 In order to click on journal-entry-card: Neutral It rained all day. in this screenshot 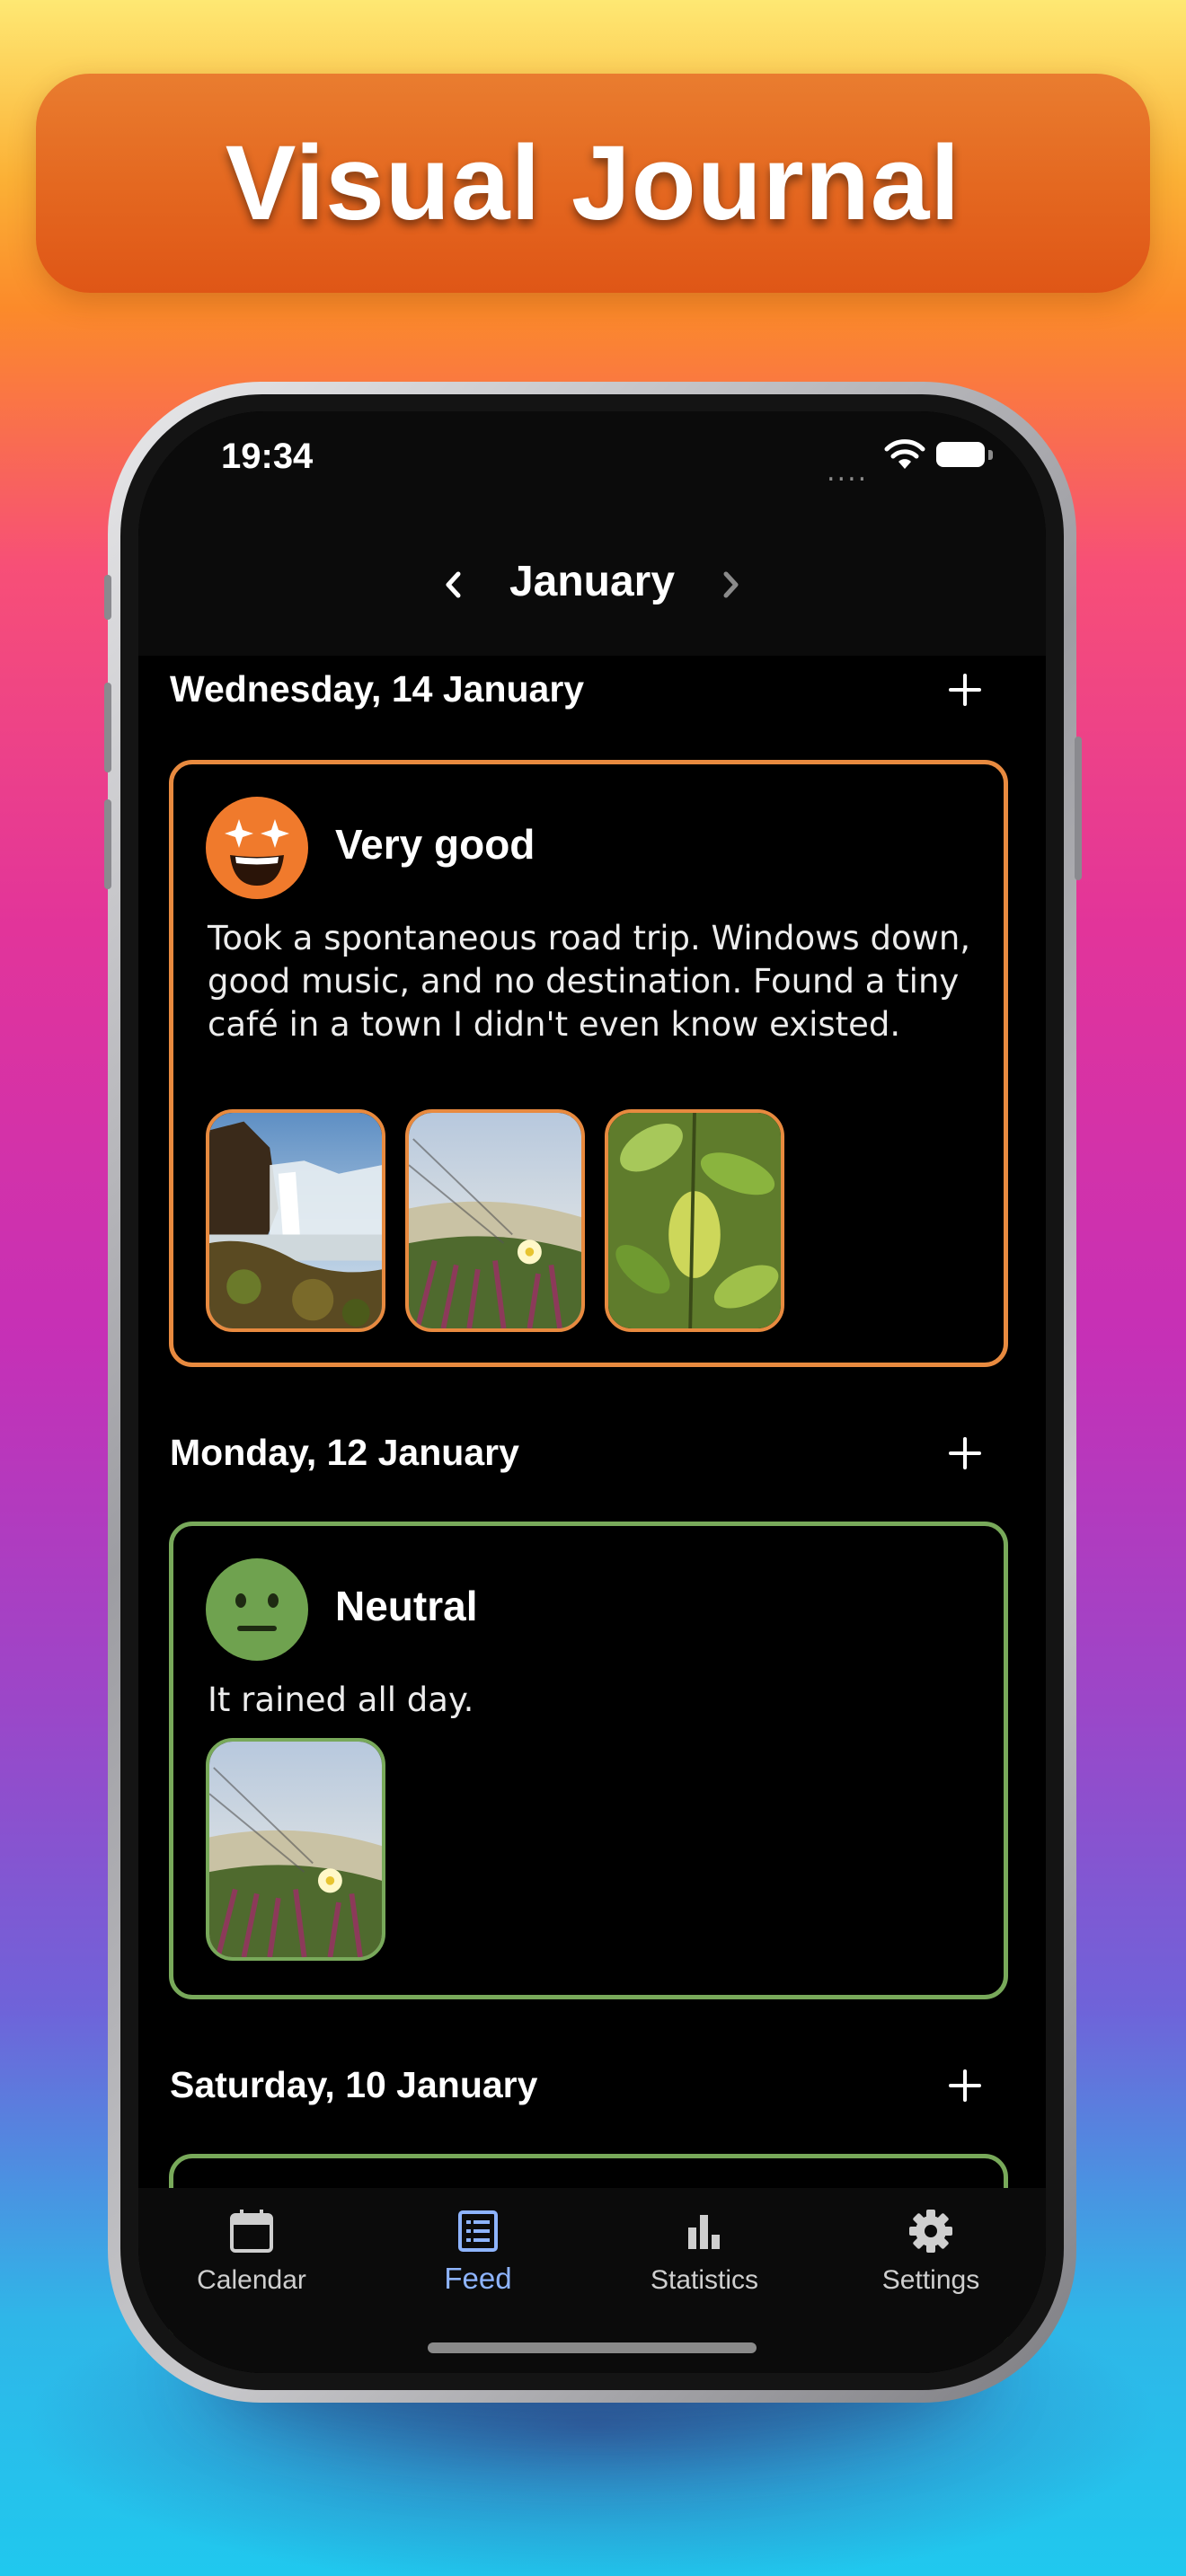, I will do `click(588, 1760)`.